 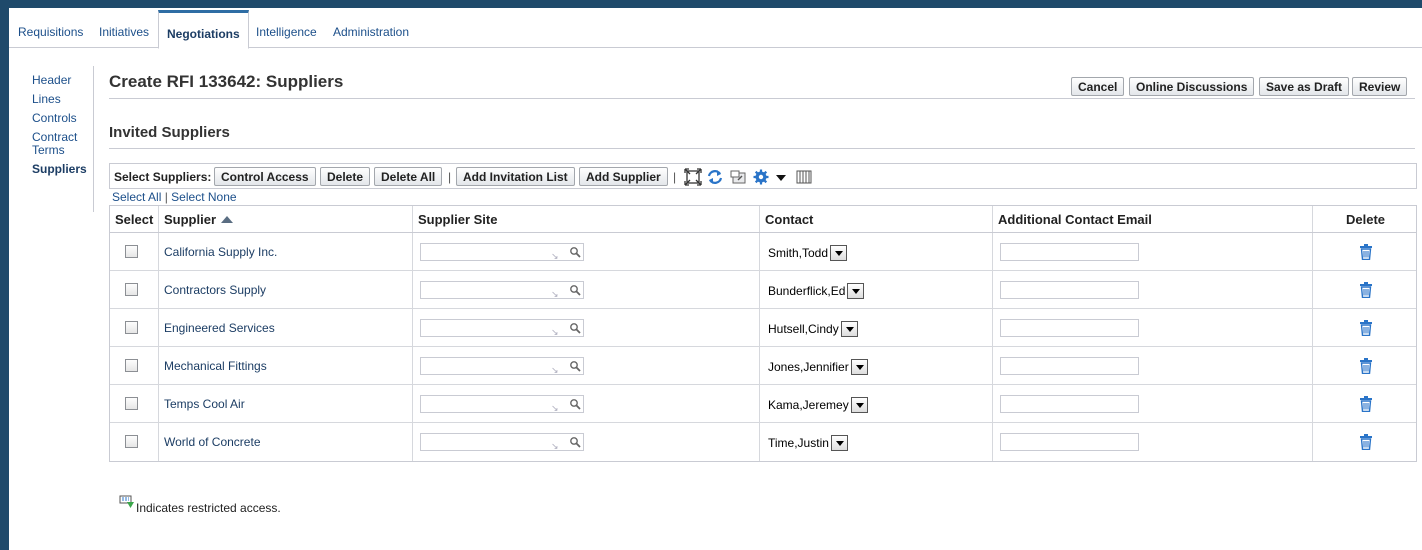 What do you see at coordinates (623, 176) in the screenshot?
I see `add-supplier-button: Add Supplier` at bounding box center [623, 176].